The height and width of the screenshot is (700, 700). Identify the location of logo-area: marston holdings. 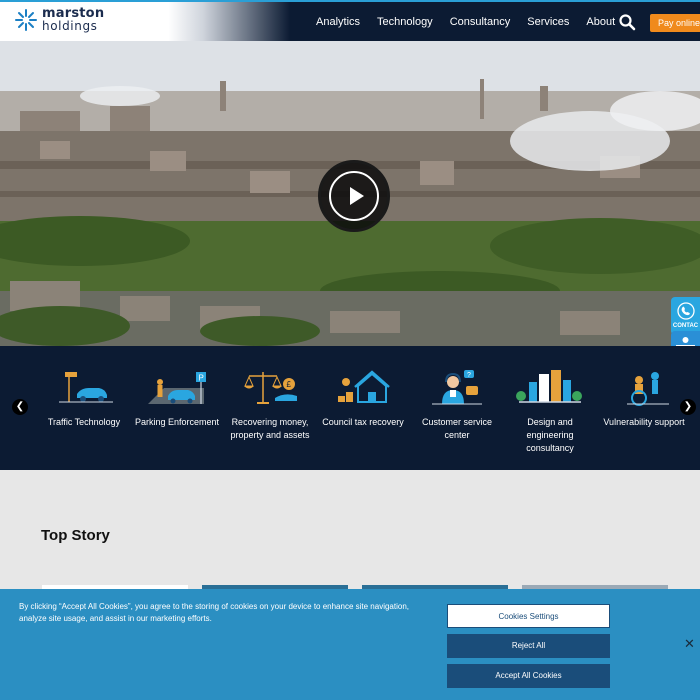
(145, 21).